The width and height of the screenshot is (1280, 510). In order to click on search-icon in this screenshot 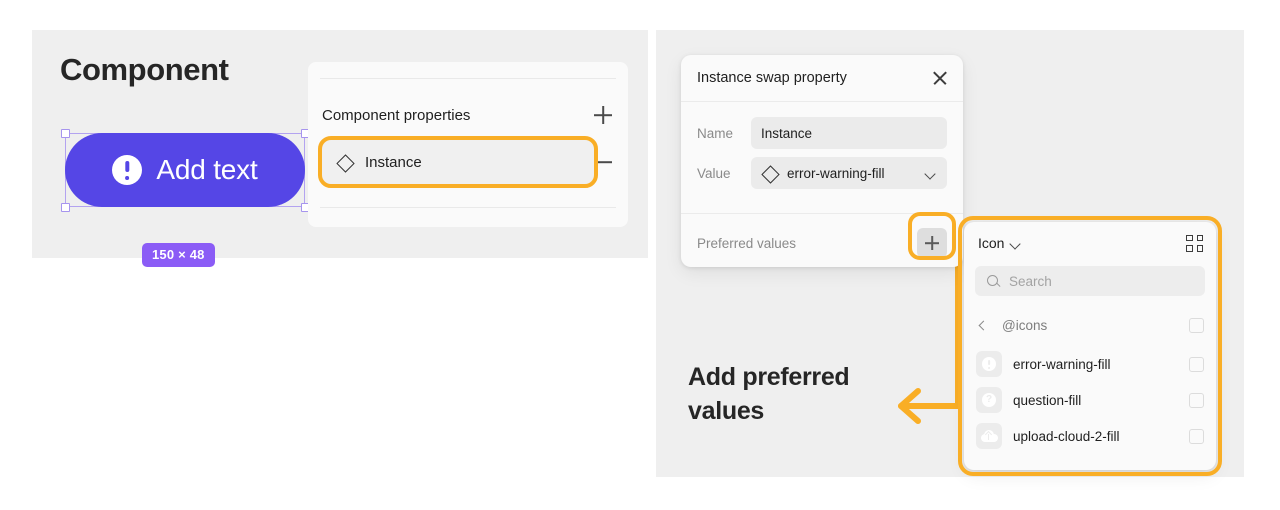, I will do `click(993, 281)`.